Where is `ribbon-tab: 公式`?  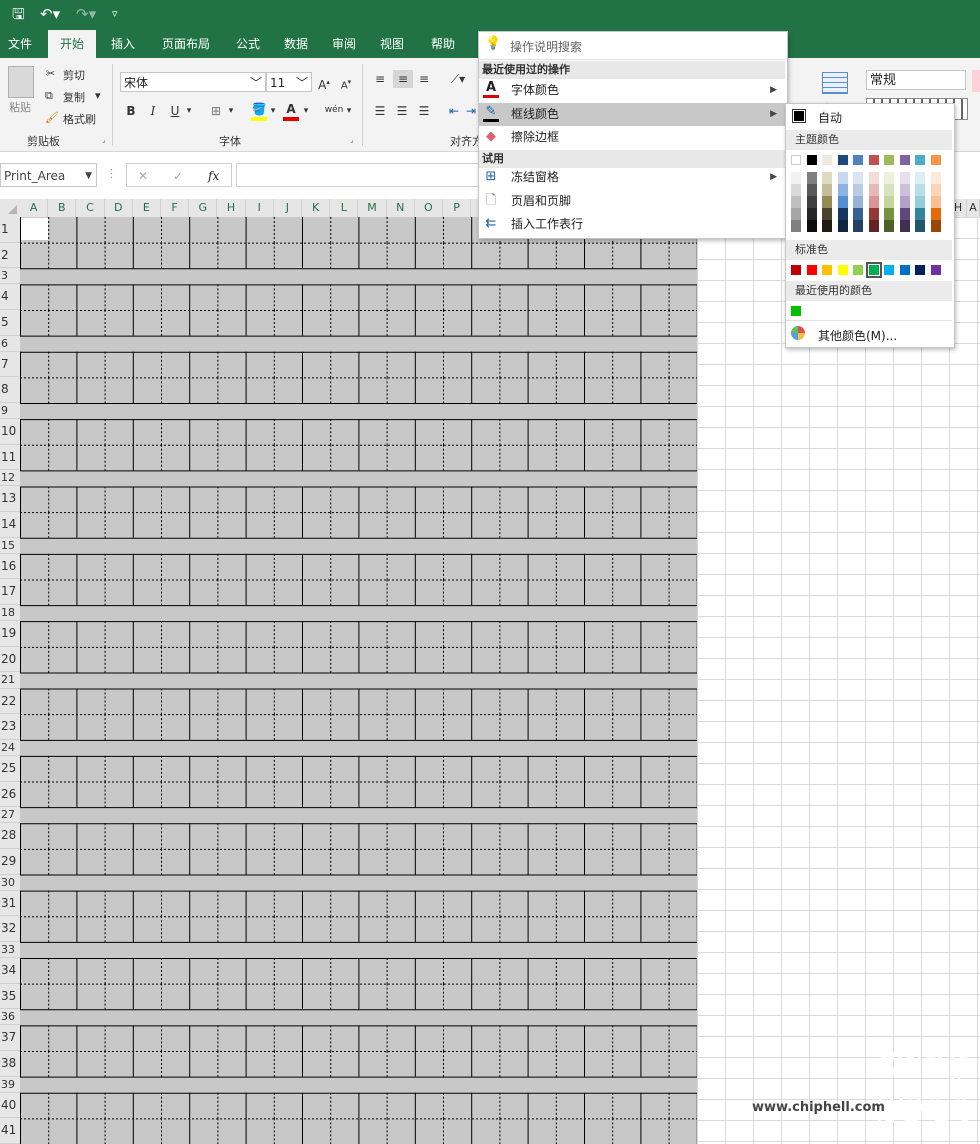 ribbon-tab: 公式 is located at coordinates (248, 44).